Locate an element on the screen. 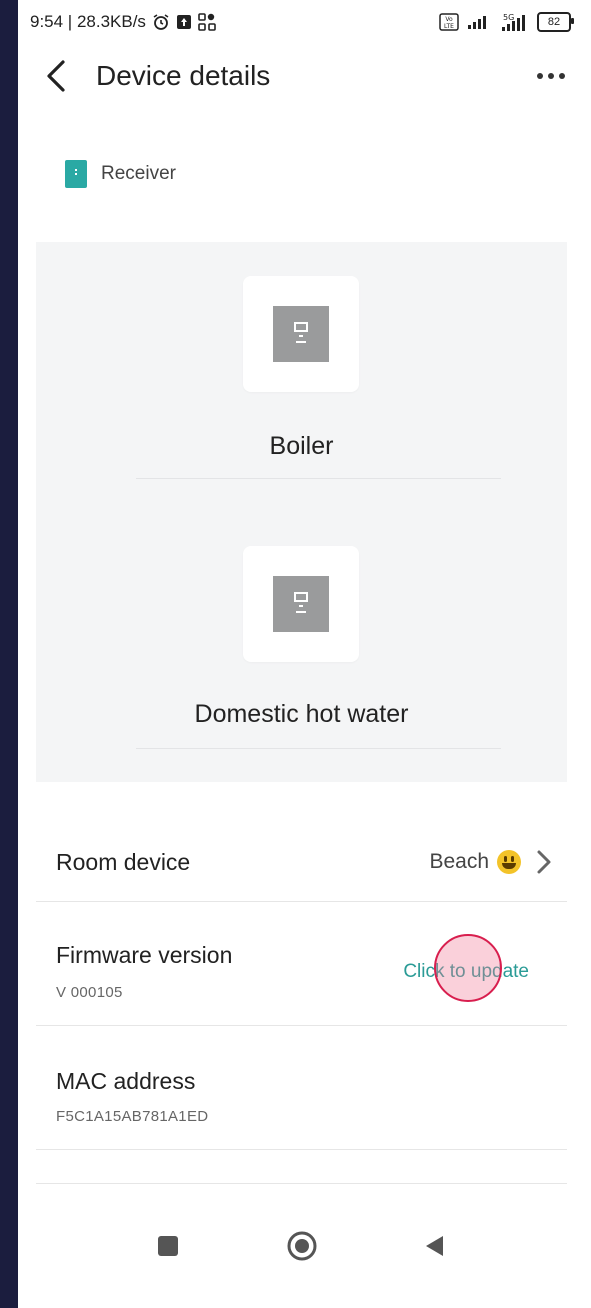  more-horizontal-icon is located at coordinates (551, 76).